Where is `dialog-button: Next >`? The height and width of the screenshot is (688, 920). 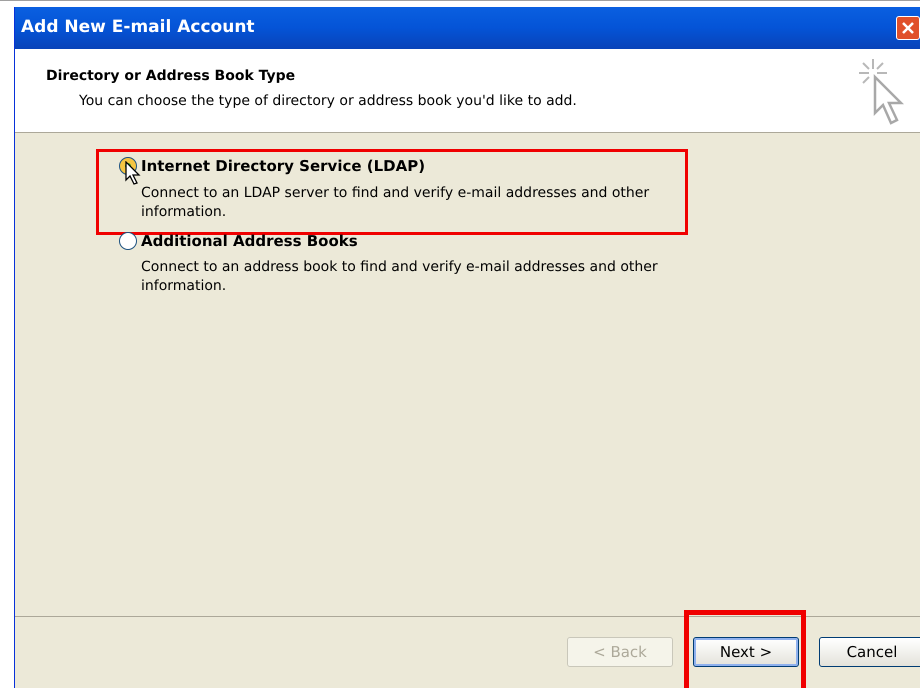
dialog-button: Next > is located at coordinates (746, 652).